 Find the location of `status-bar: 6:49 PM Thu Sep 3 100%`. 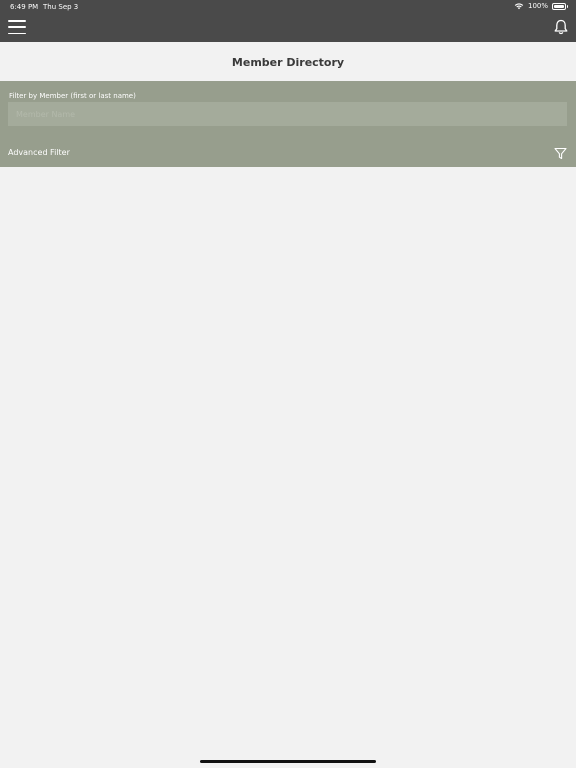

status-bar: 6:49 PM Thu Sep 3 100% is located at coordinates (288, 7).